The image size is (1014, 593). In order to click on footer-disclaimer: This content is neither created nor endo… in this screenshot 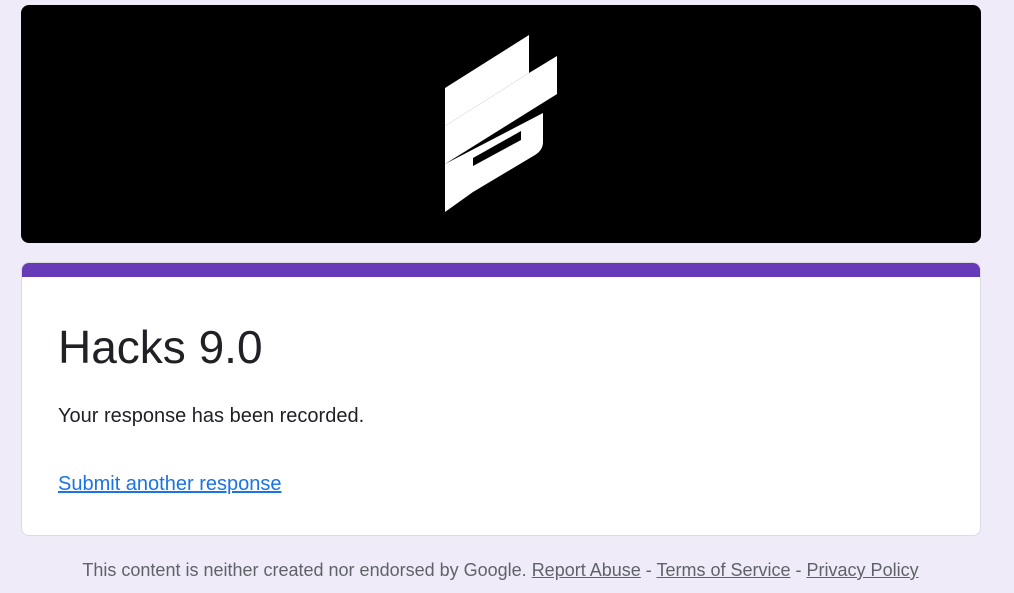, I will do `click(304, 570)`.